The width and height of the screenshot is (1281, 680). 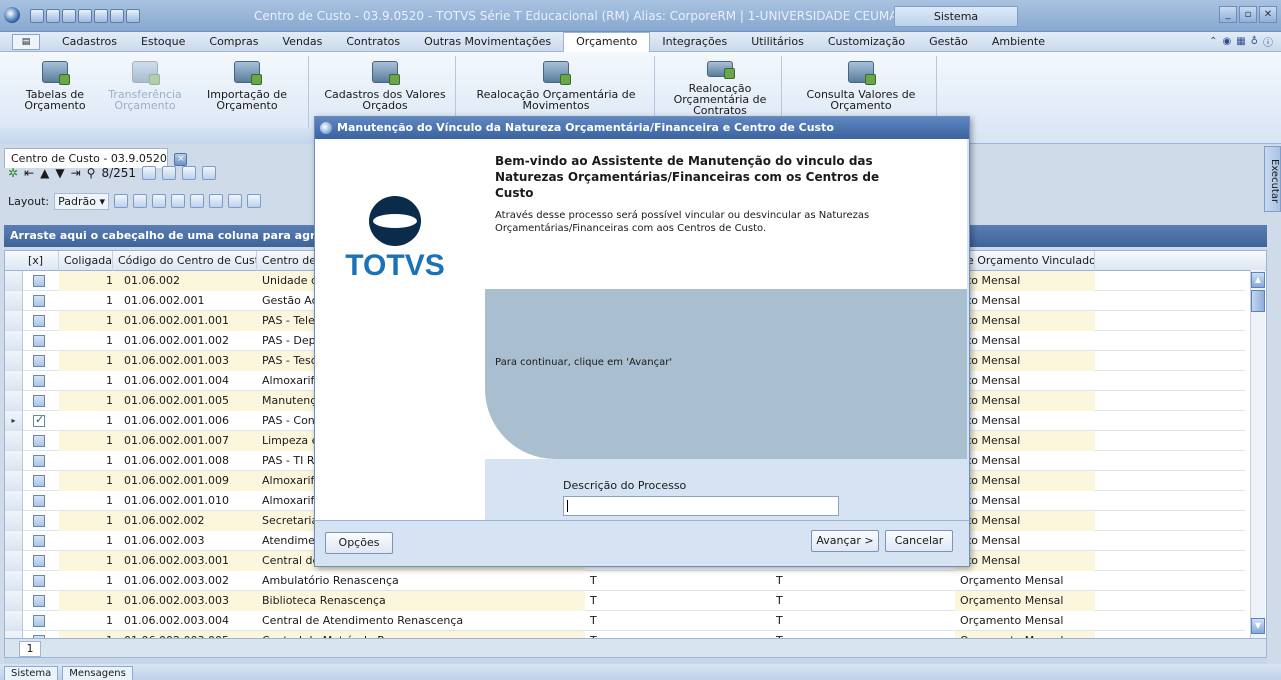 What do you see at coordinates (101, 16) in the screenshot?
I see `tools-icon` at bounding box center [101, 16].